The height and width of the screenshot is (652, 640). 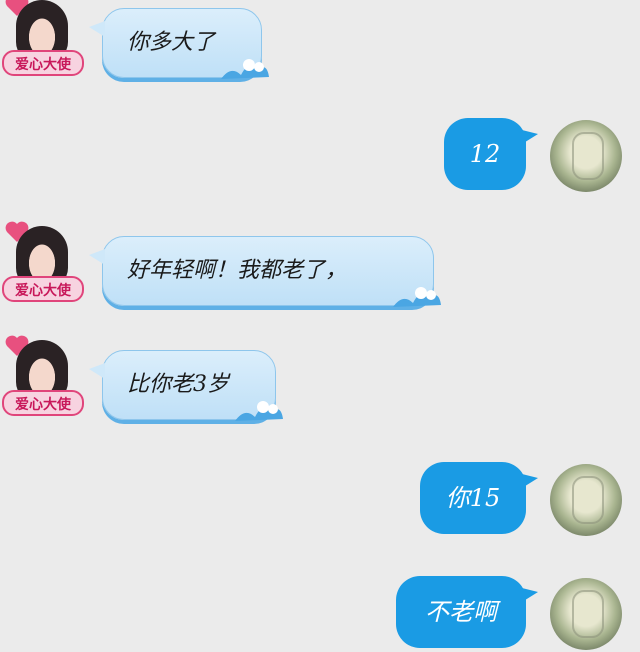 What do you see at coordinates (178, 384) in the screenshot?
I see `message-text: 比你老3岁` at bounding box center [178, 384].